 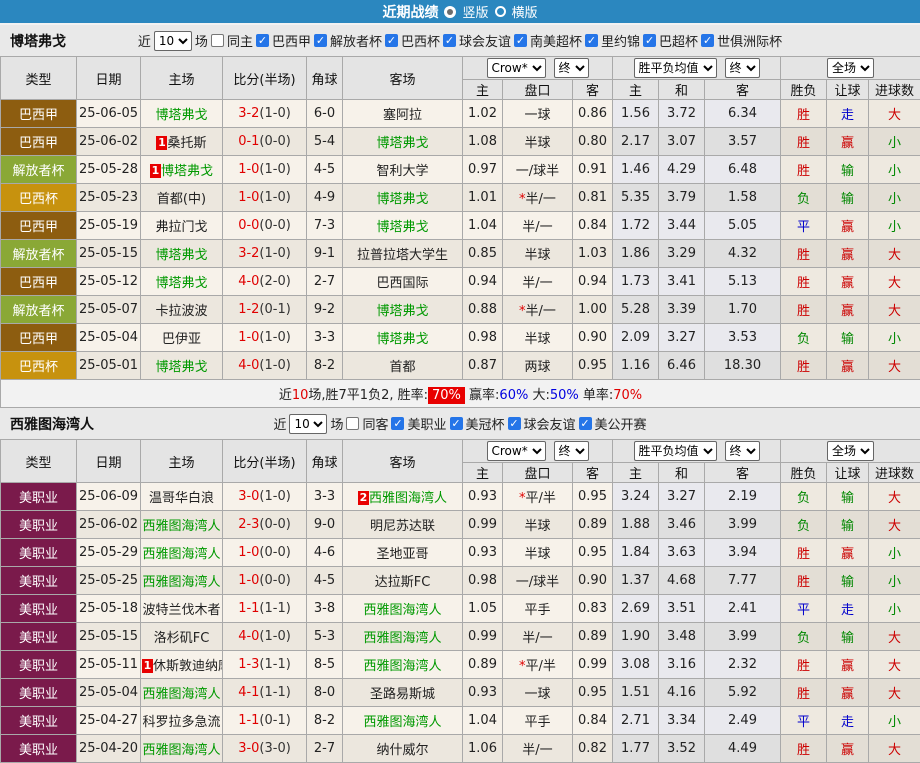 I want to click on away-team-cell: 明尼苏达联, so click(x=403, y=525).